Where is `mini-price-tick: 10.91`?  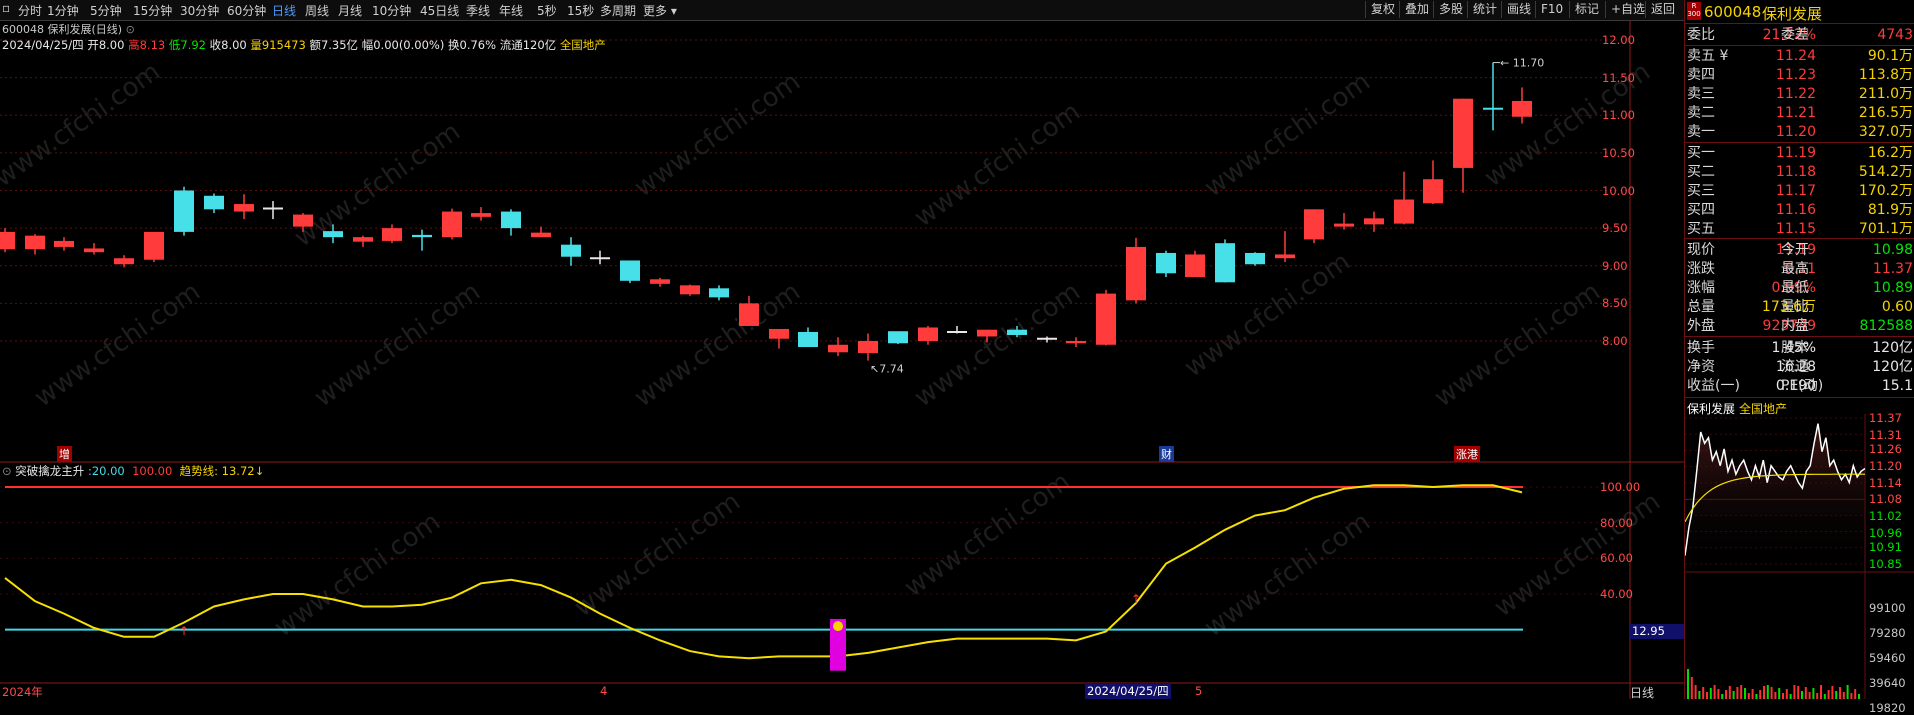
mini-price-tick: 10.91 is located at coordinates (1885, 547).